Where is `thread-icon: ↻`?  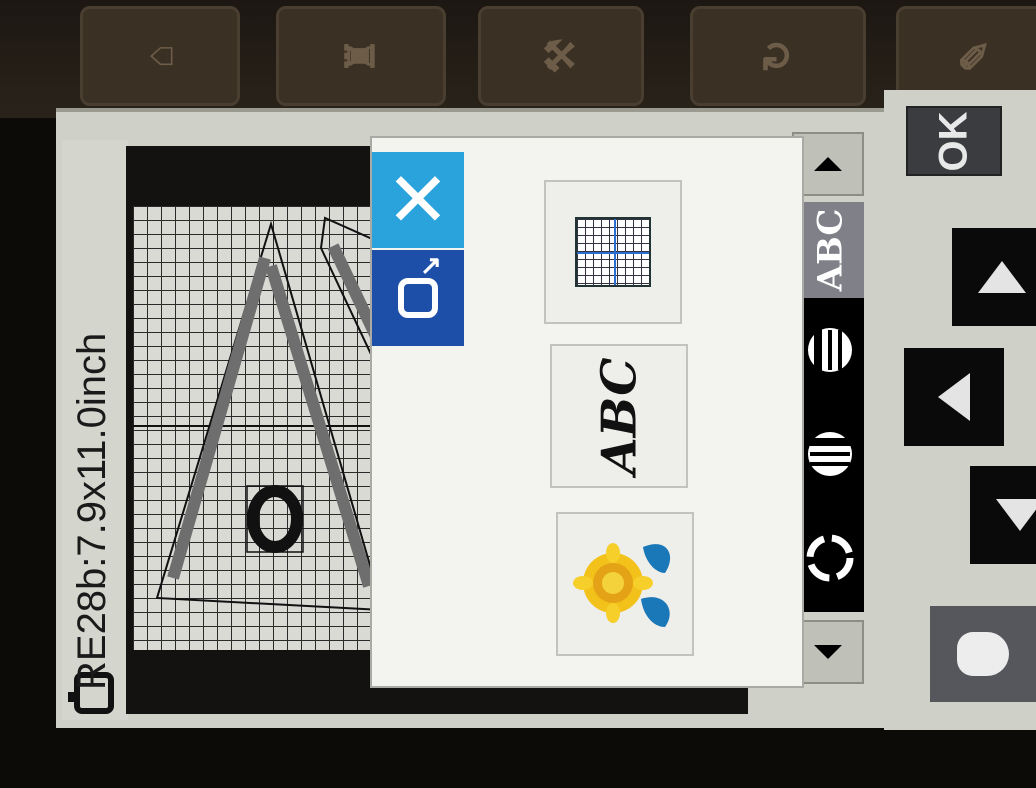 thread-icon: ↻ is located at coordinates (778, 56).